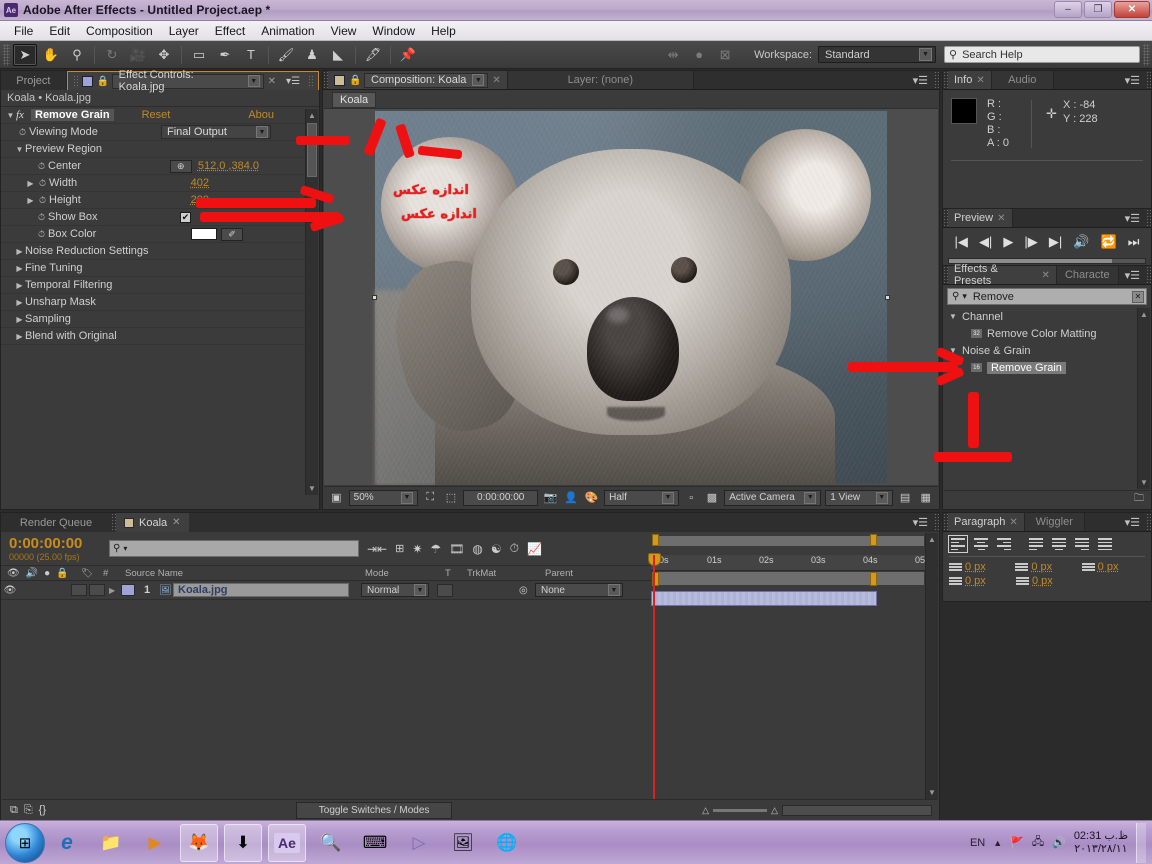  I want to click on workspace-select: Standard ▼, so click(877, 54).